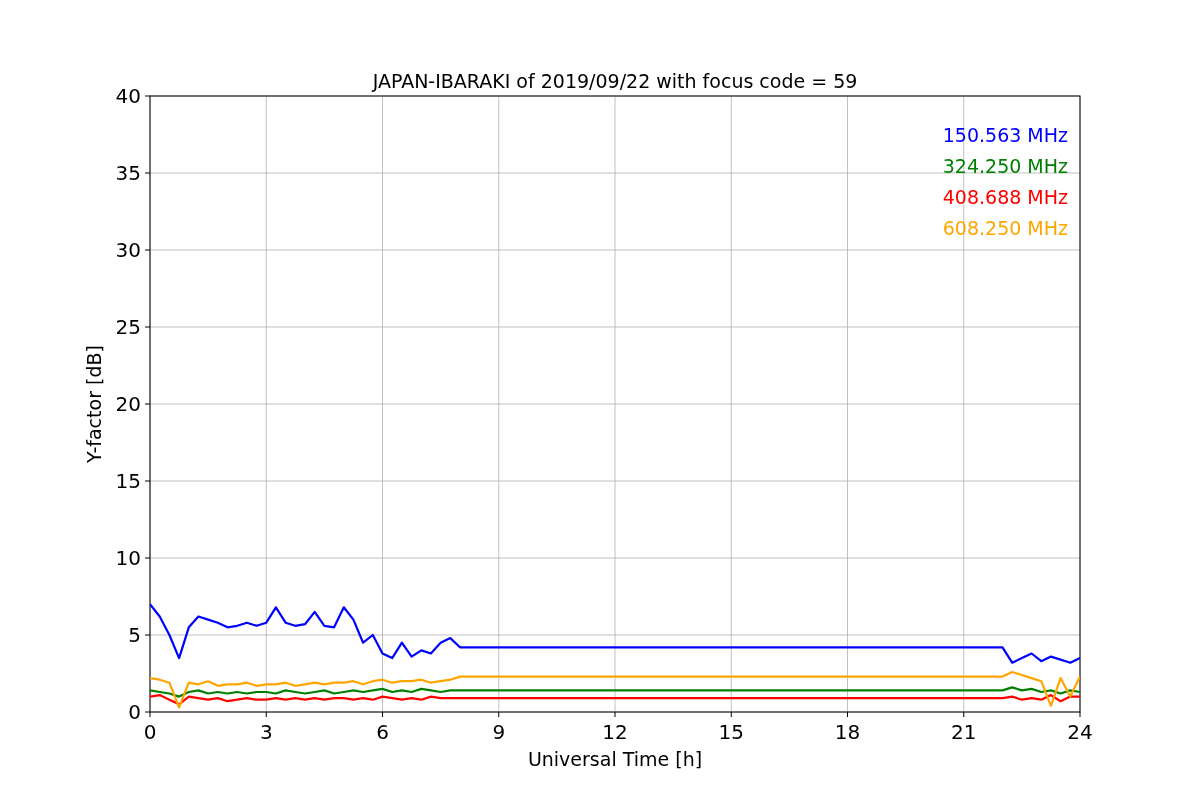  What do you see at coordinates (847, 732) in the screenshot?
I see `x-tick-label: 18` at bounding box center [847, 732].